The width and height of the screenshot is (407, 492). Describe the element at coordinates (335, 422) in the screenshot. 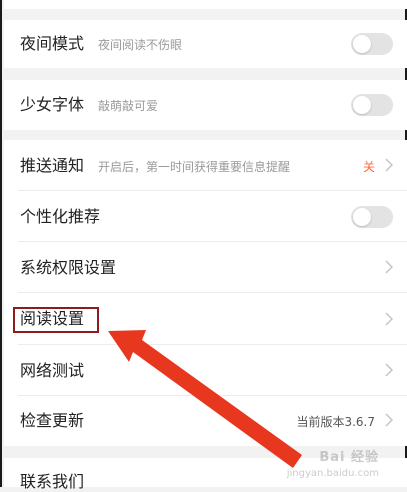

I see `version-value: 当前版本3.6.7` at that location.